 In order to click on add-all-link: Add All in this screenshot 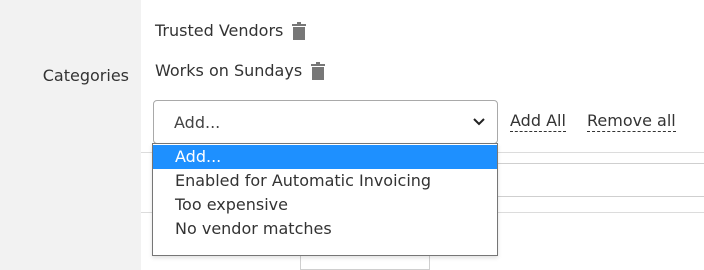, I will do `click(538, 121)`.